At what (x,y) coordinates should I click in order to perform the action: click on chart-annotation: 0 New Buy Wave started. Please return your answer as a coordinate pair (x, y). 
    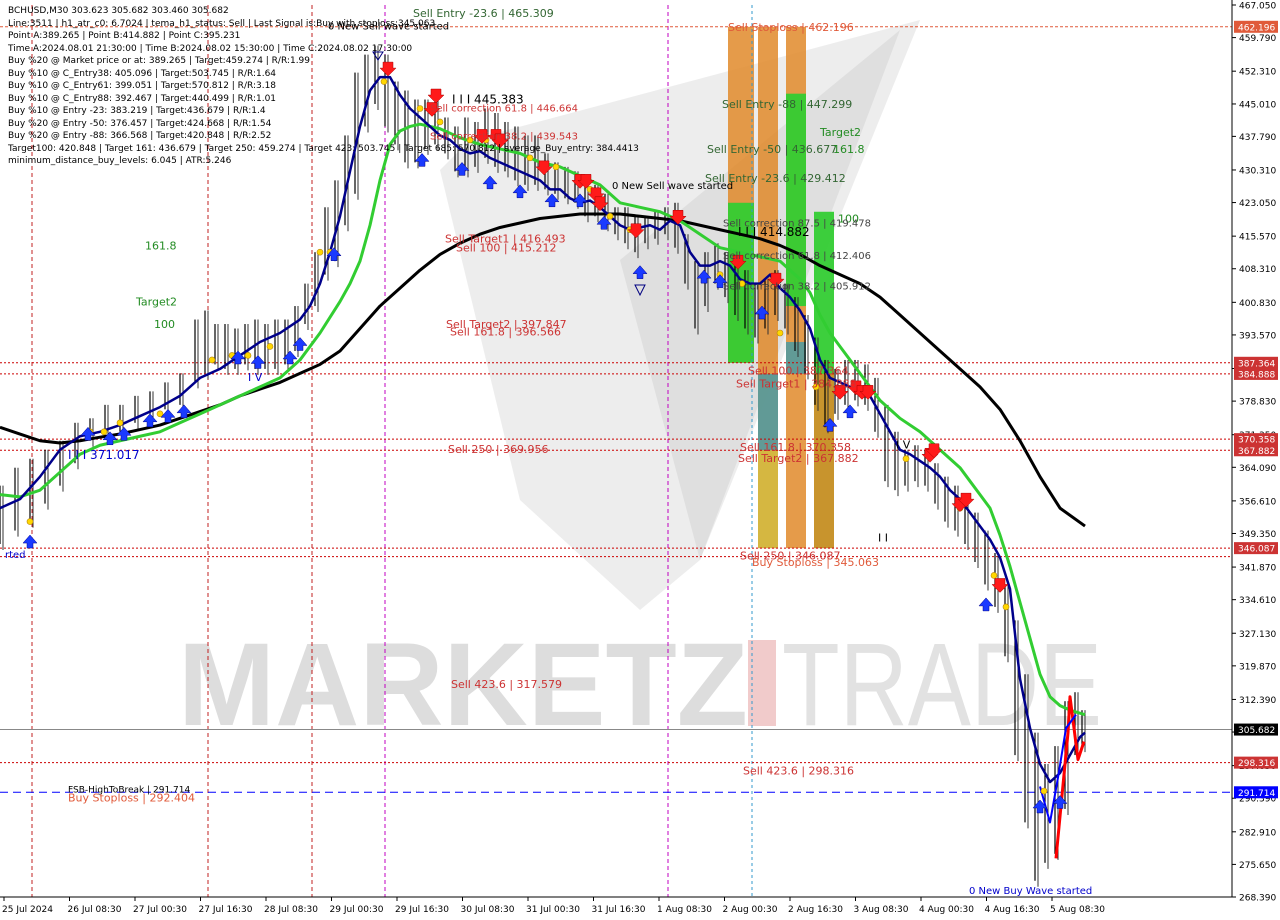
    Looking at the image, I should click on (1030, 891).